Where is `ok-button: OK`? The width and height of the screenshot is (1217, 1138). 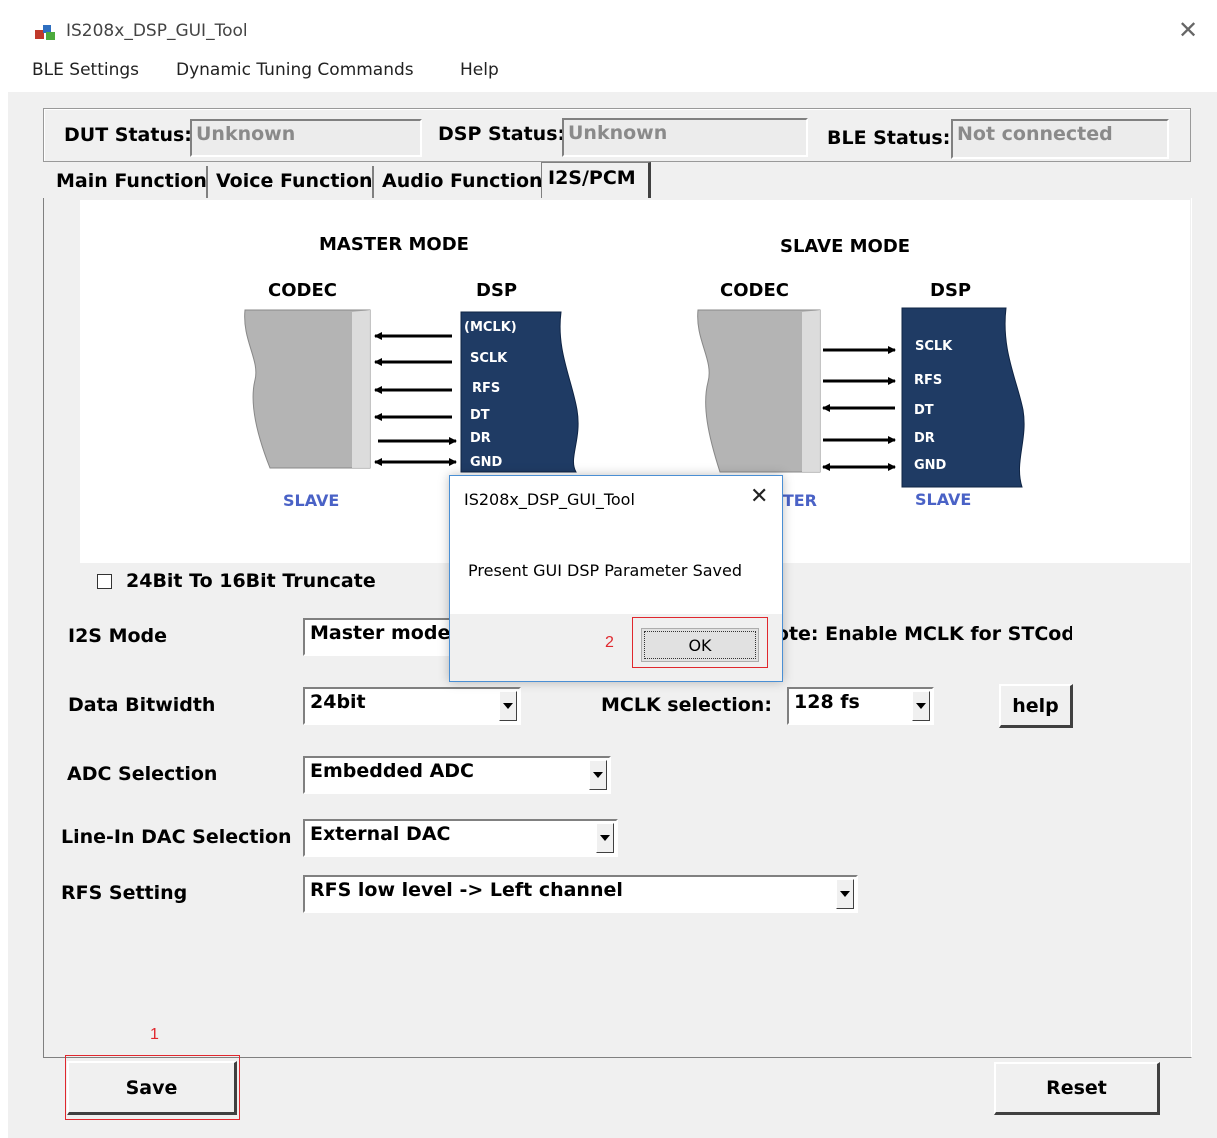 ok-button: OK is located at coordinates (700, 645).